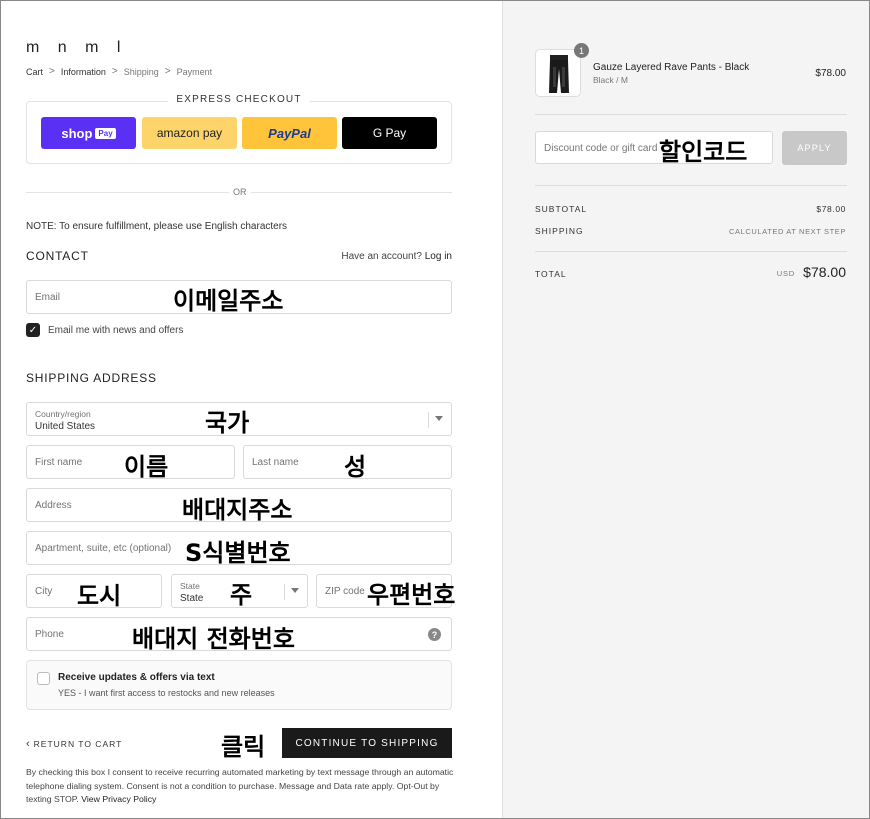 Image resolution: width=870 pixels, height=819 pixels. I want to click on amazon-pay-button: amazon pay, so click(189, 133).